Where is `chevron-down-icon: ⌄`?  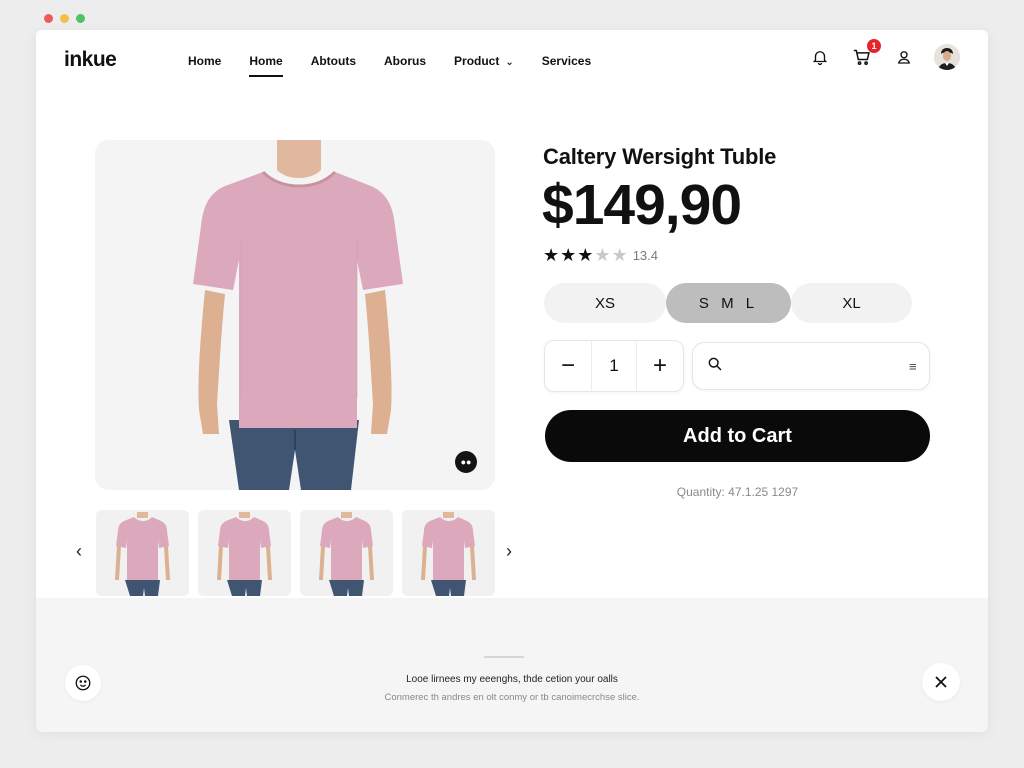
chevron-down-icon: ⌄ is located at coordinates (509, 62).